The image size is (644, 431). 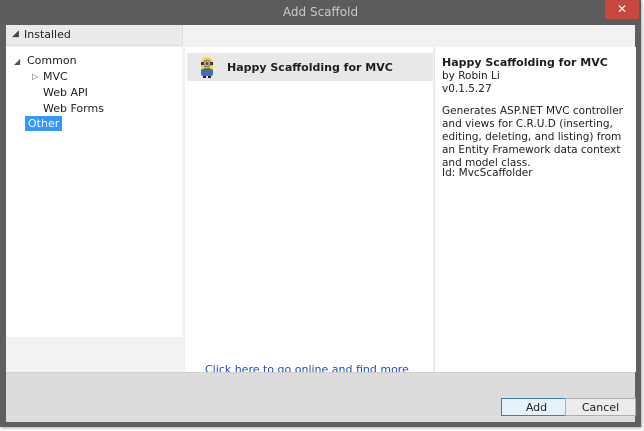 I want to click on top-strip, so click(x=409, y=35).